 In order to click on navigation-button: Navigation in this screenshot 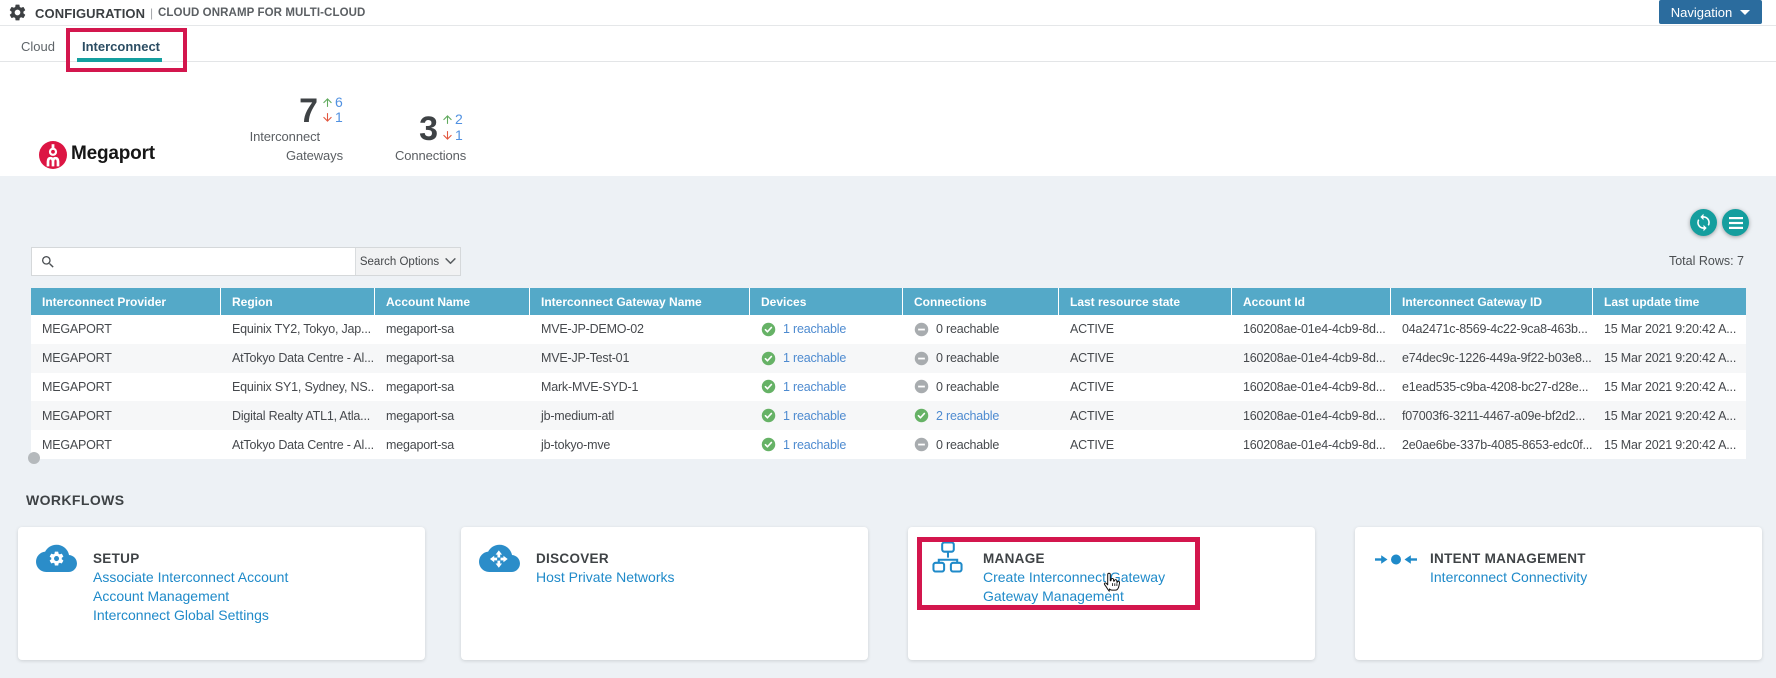, I will do `click(1710, 12)`.